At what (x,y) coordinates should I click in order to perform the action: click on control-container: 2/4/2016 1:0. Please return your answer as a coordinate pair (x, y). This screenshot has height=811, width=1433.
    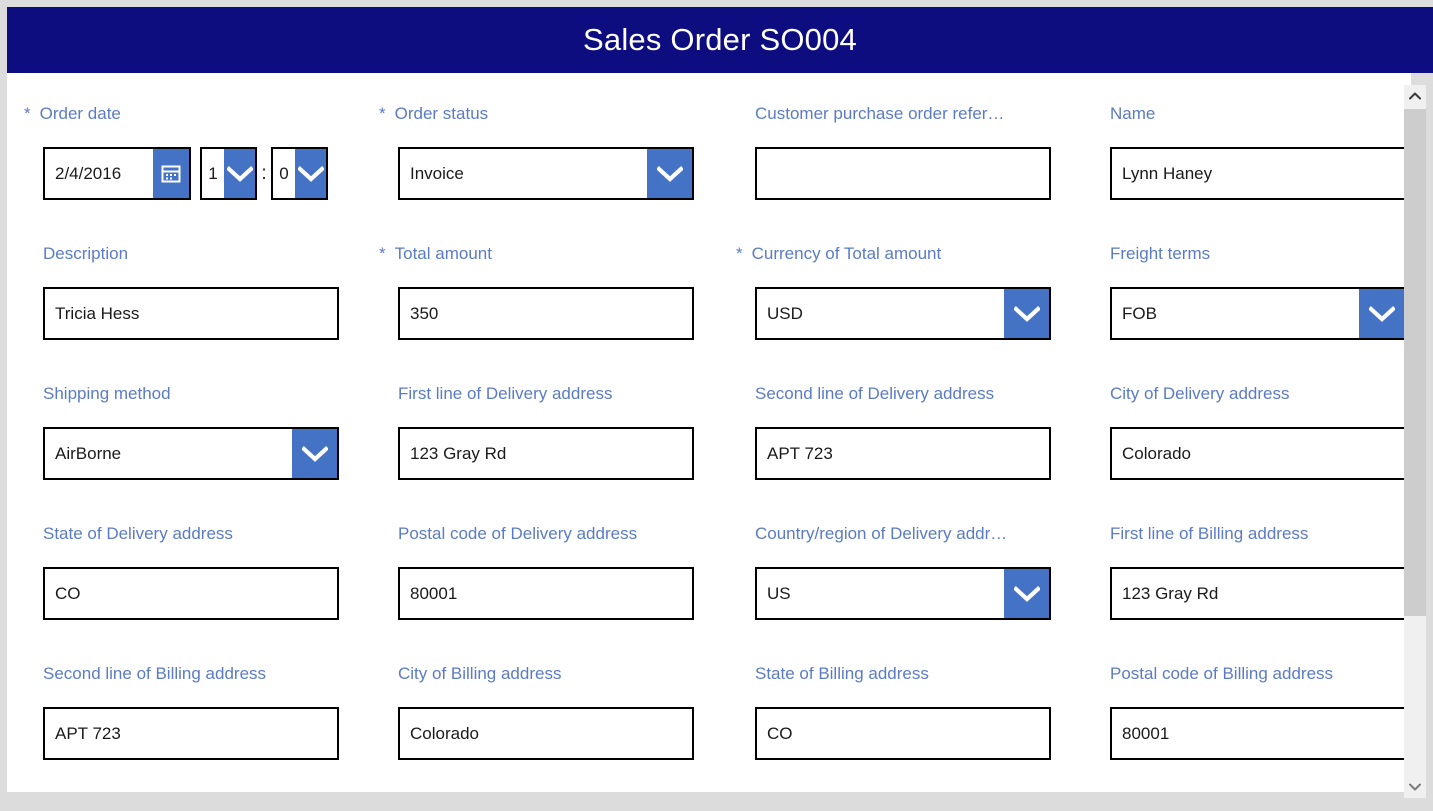
    Looking at the image, I should click on (185, 173).